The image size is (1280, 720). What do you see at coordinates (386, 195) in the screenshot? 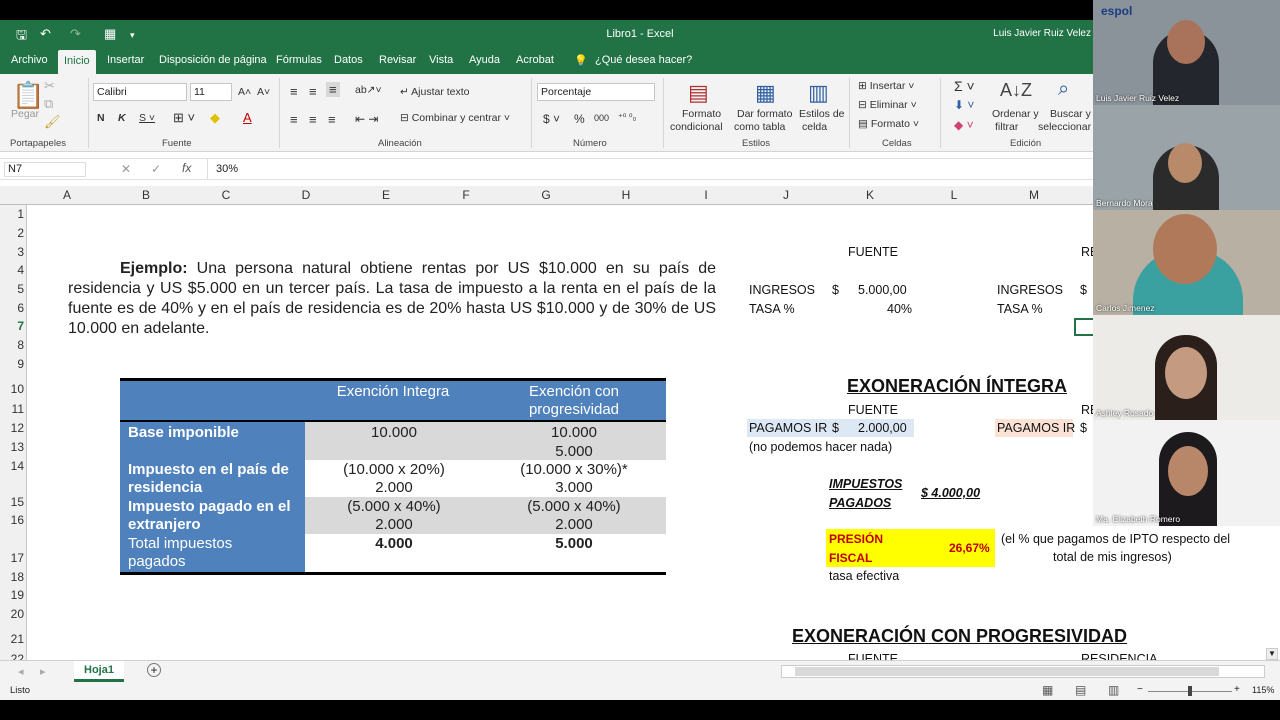
I see `column-header: E` at bounding box center [386, 195].